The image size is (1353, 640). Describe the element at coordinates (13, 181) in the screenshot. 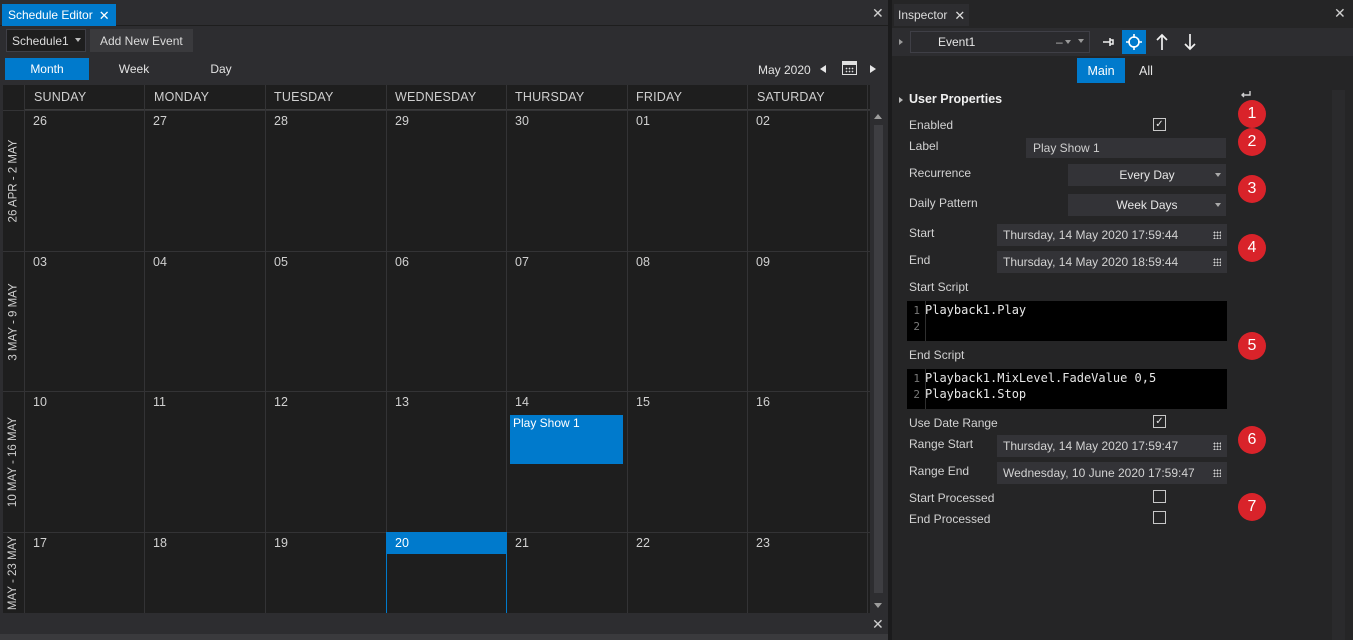

I see `week-label: 26 APR - 2 MAY` at that location.